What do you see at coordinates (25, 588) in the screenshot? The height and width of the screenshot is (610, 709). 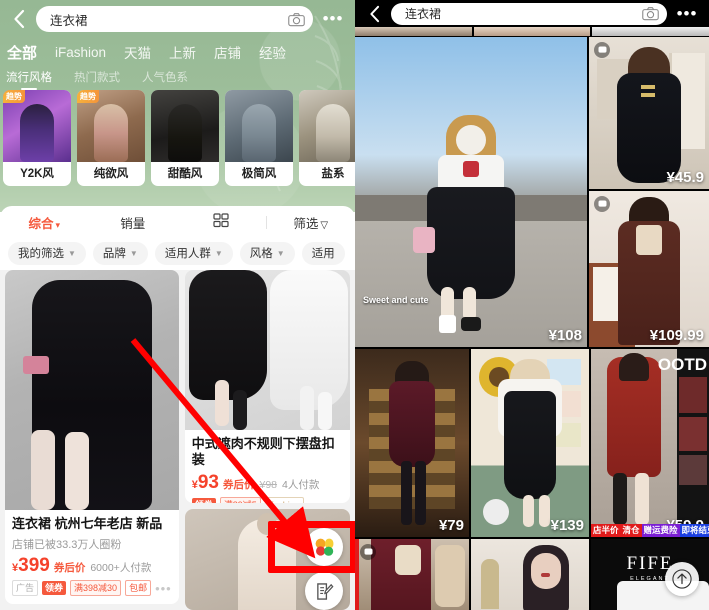 I see `badge-ad: 广告` at bounding box center [25, 588].